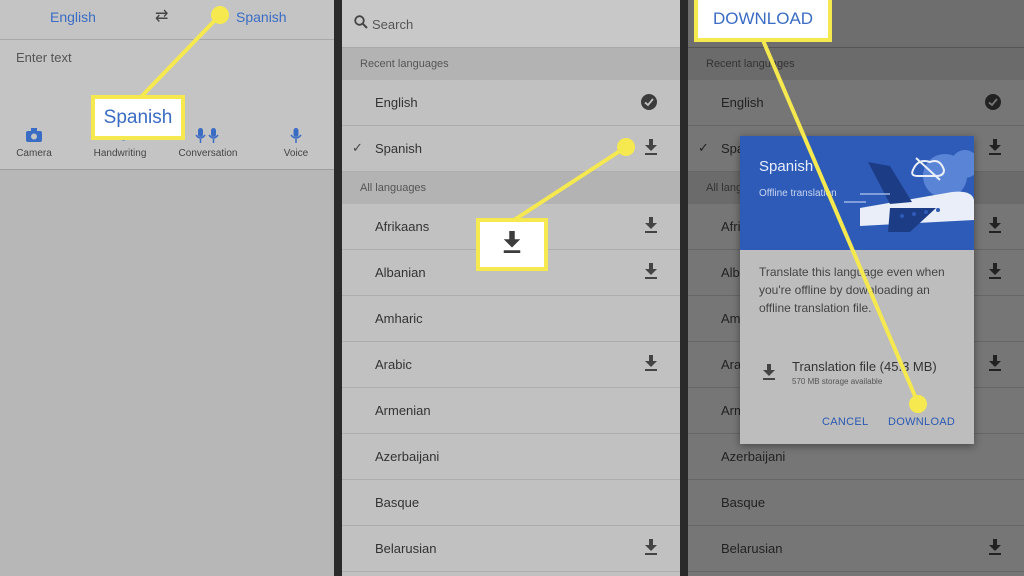 Image resolution: width=1024 pixels, height=576 pixels. What do you see at coordinates (403, 410) in the screenshot?
I see `language-label: Armenian` at bounding box center [403, 410].